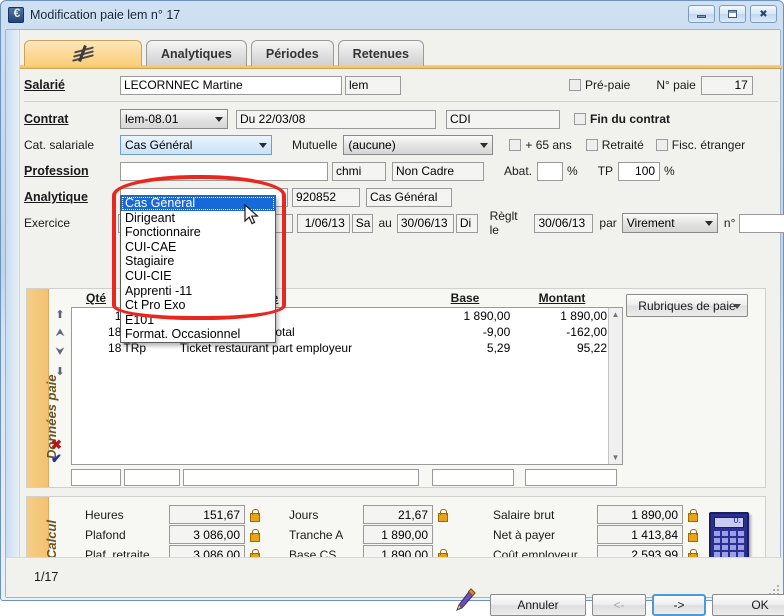  Describe the element at coordinates (608, 85) in the screenshot. I see `prepaie-label: Pré-paie` at that location.